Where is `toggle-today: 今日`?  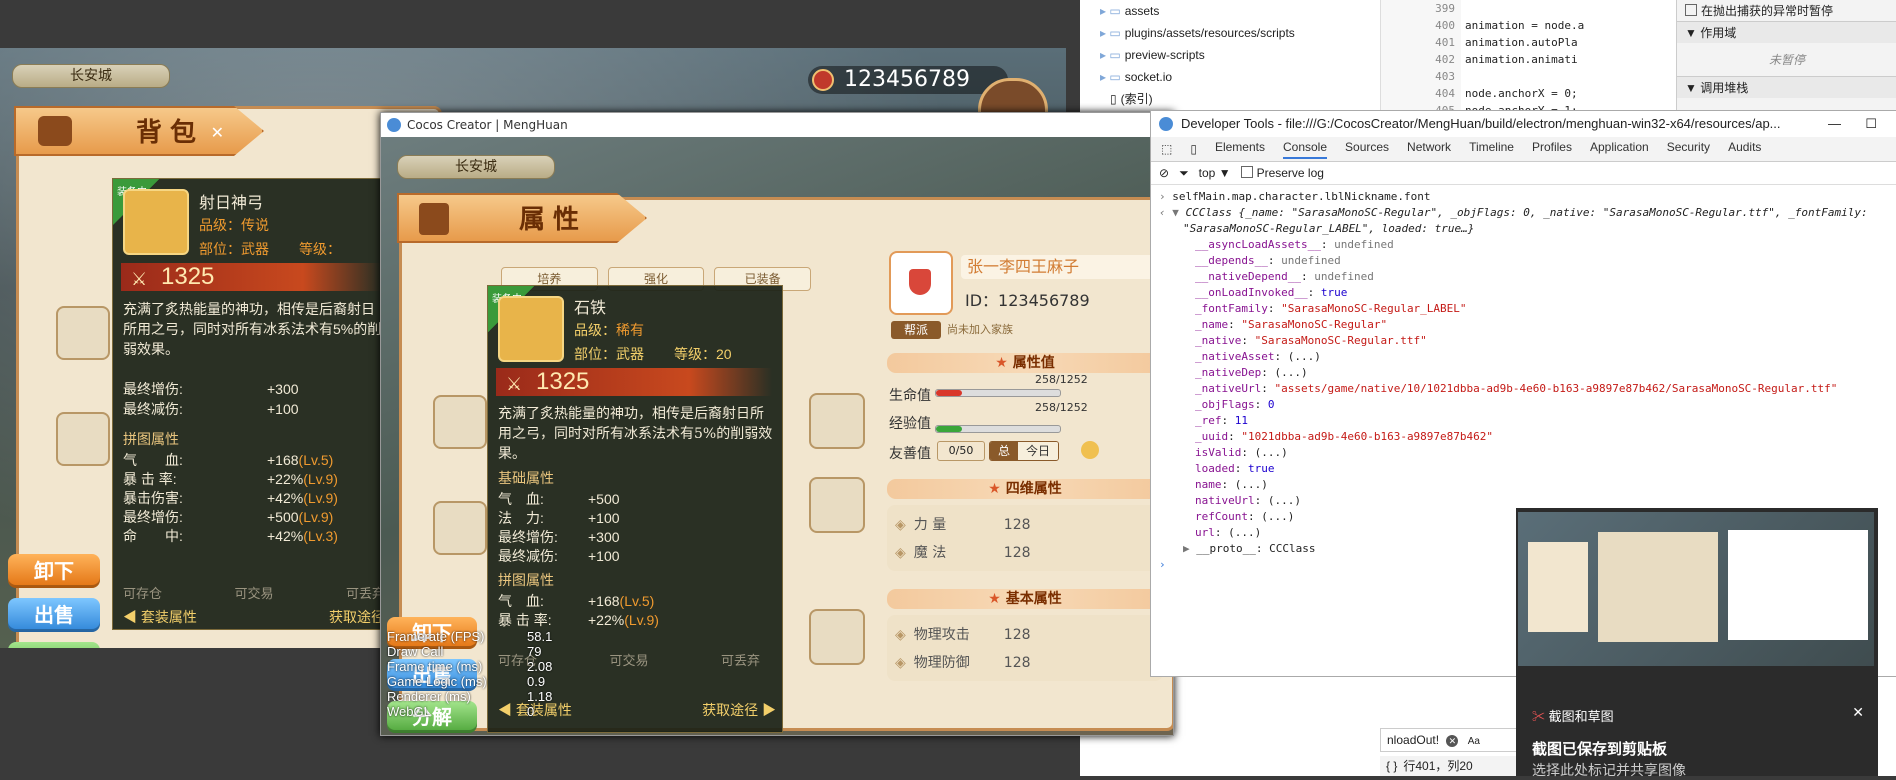 toggle-today: 今日 is located at coordinates (1038, 451).